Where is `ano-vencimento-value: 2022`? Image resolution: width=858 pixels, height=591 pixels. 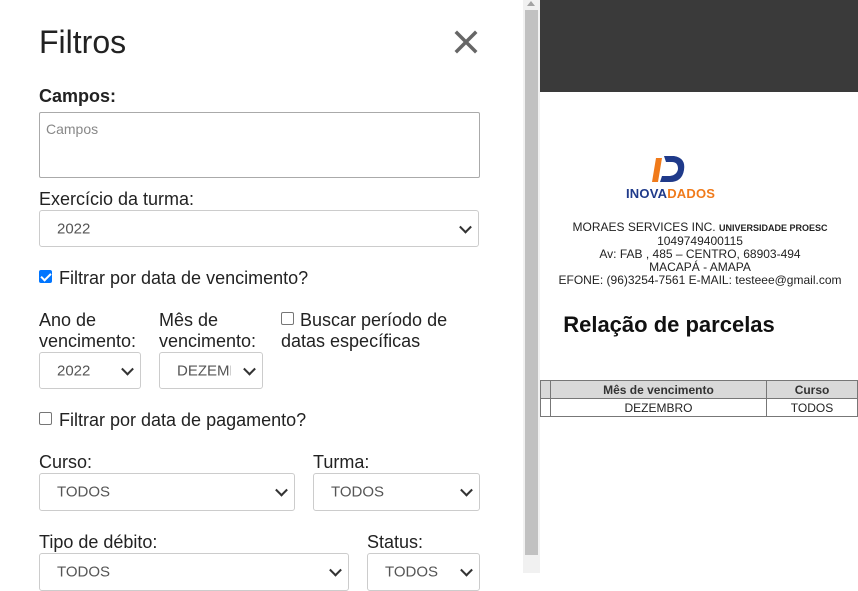 ano-vencimento-value: 2022 is located at coordinates (74, 370).